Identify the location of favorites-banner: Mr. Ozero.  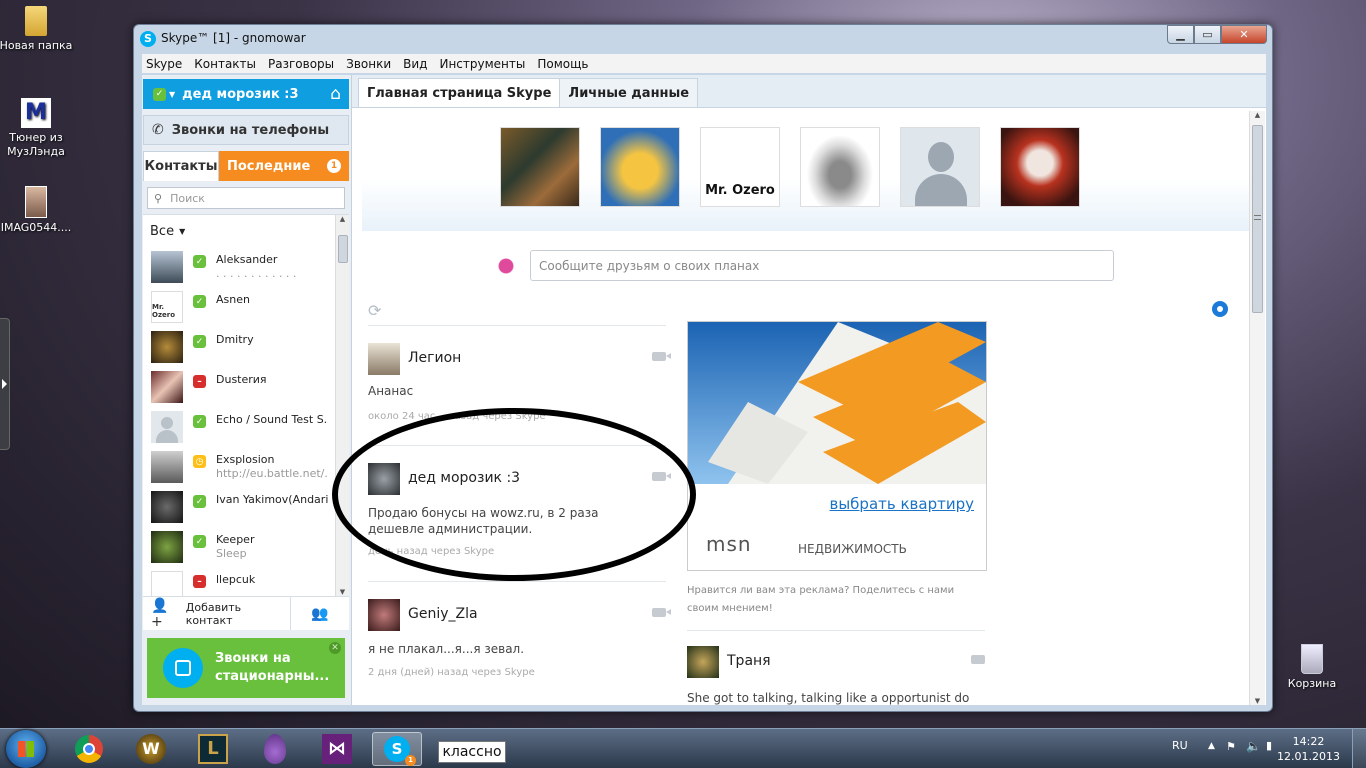
(806, 173).